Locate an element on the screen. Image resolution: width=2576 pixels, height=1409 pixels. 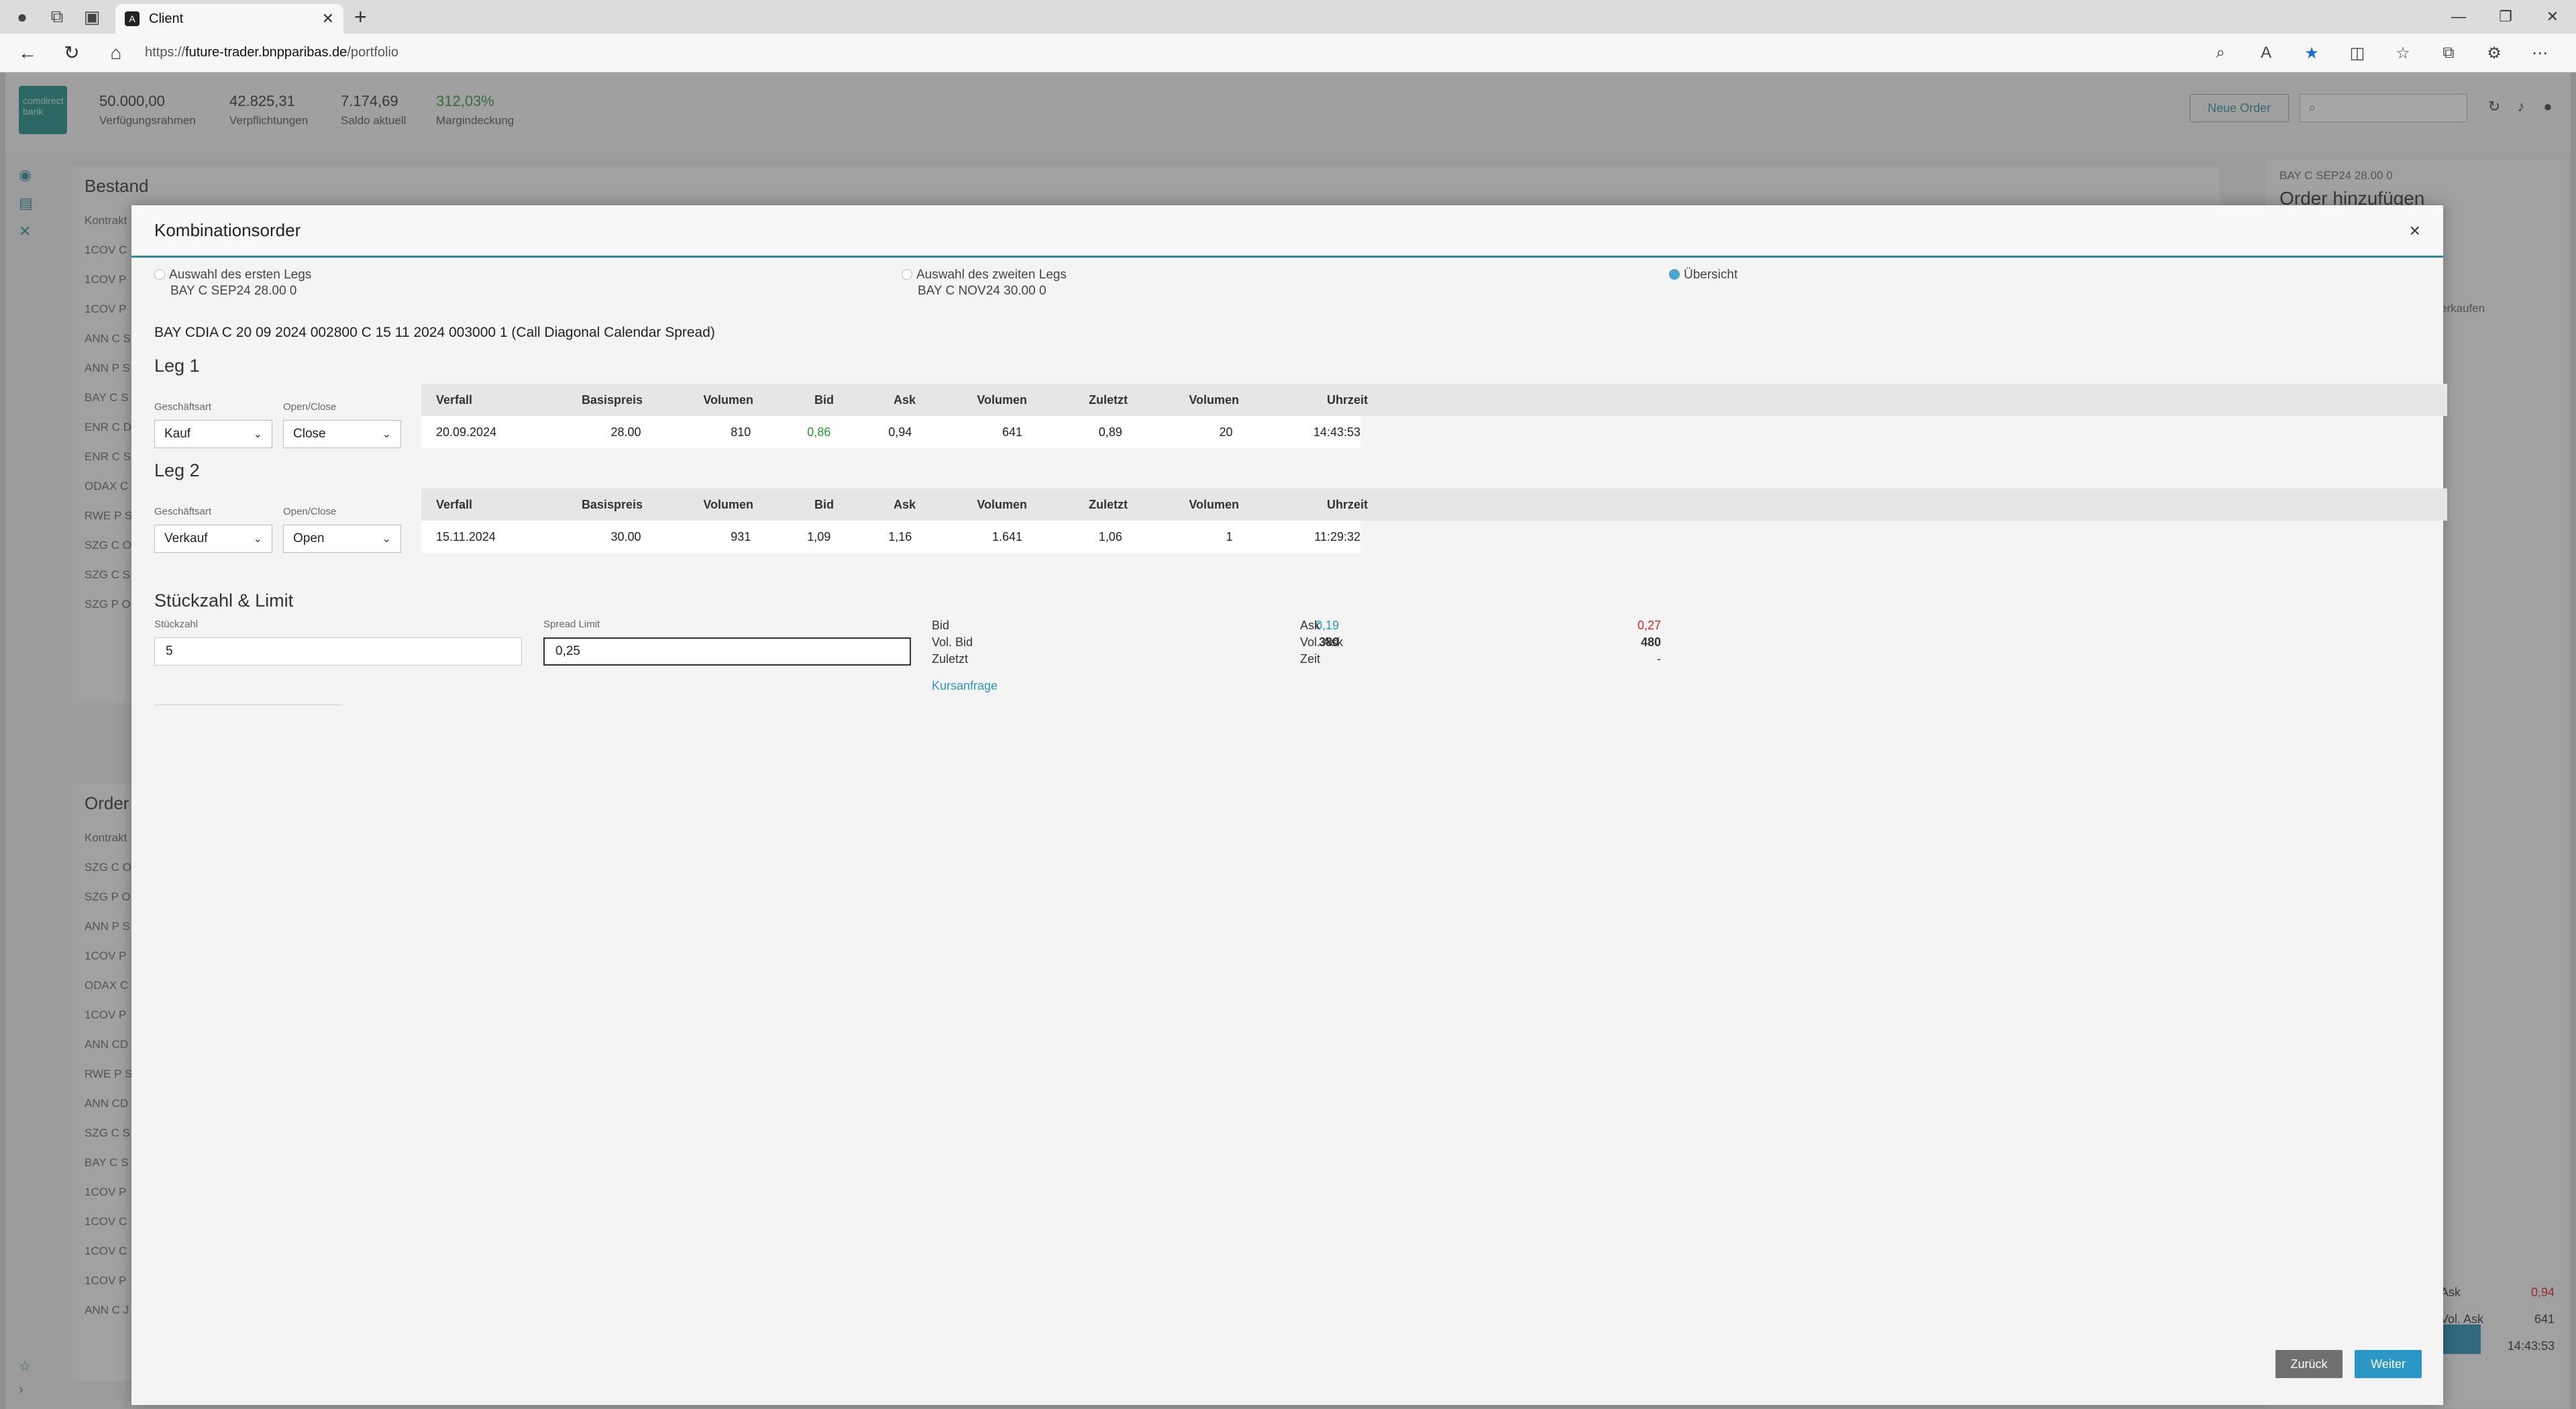
back-icon: ← is located at coordinates (27, 53).